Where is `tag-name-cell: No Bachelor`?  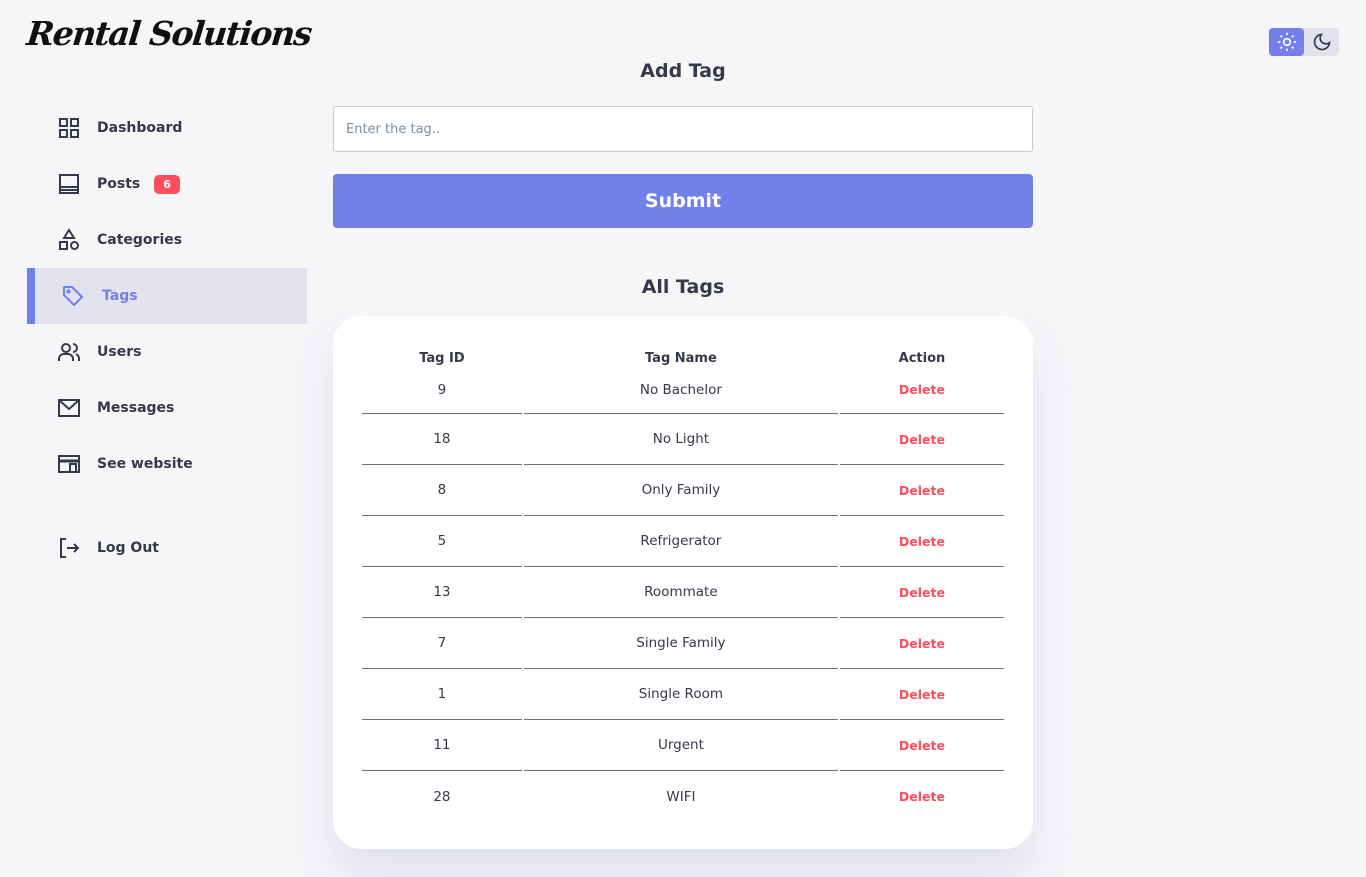 tag-name-cell: No Bachelor is located at coordinates (680, 390).